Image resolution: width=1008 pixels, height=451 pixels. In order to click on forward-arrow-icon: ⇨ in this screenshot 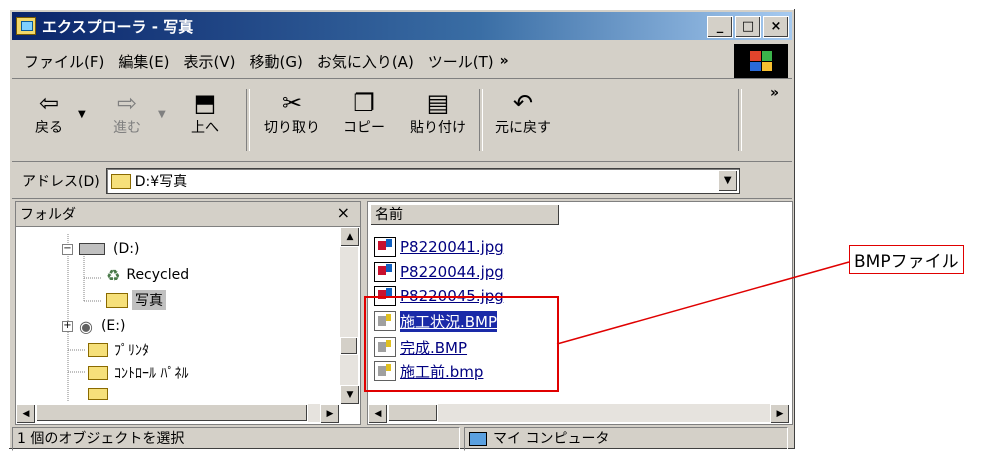, I will do `click(127, 103)`.